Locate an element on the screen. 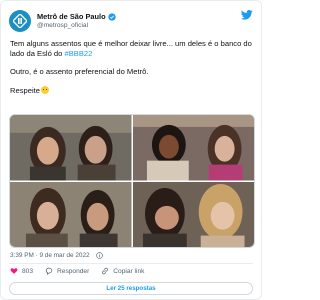  metro-logo-icon is located at coordinates (20, 21).